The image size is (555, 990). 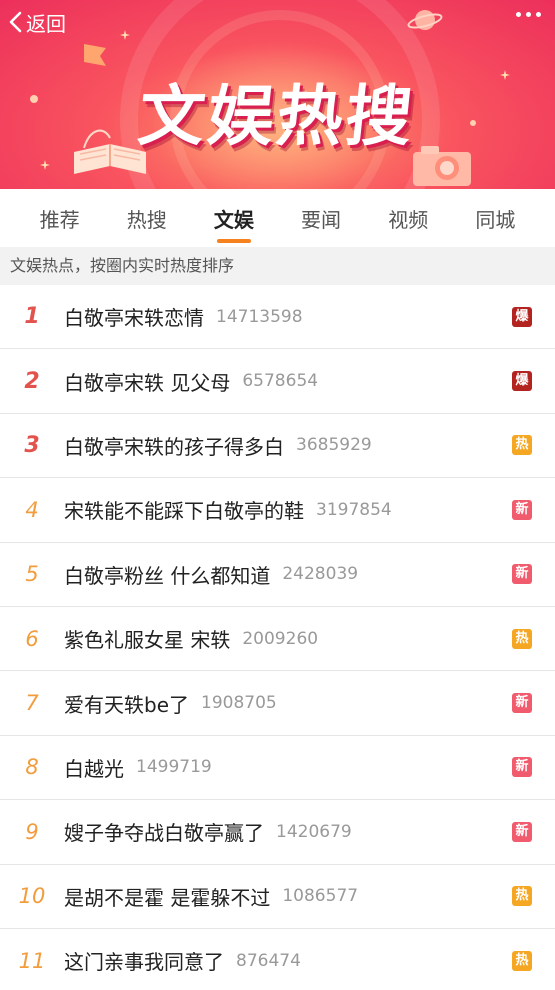 What do you see at coordinates (495, 218) in the screenshot?
I see `tab-5: 同城` at bounding box center [495, 218].